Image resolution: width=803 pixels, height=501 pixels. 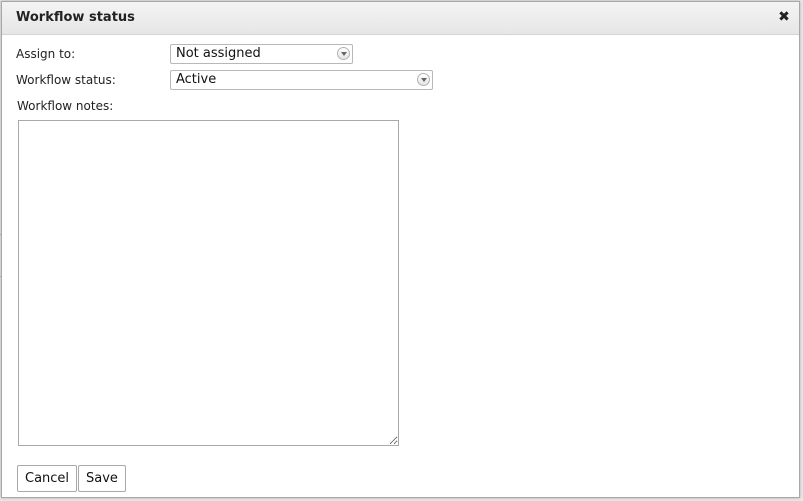 I want to click on workflow-notes-label: Workflow notes:, so click(x=65, y=106).